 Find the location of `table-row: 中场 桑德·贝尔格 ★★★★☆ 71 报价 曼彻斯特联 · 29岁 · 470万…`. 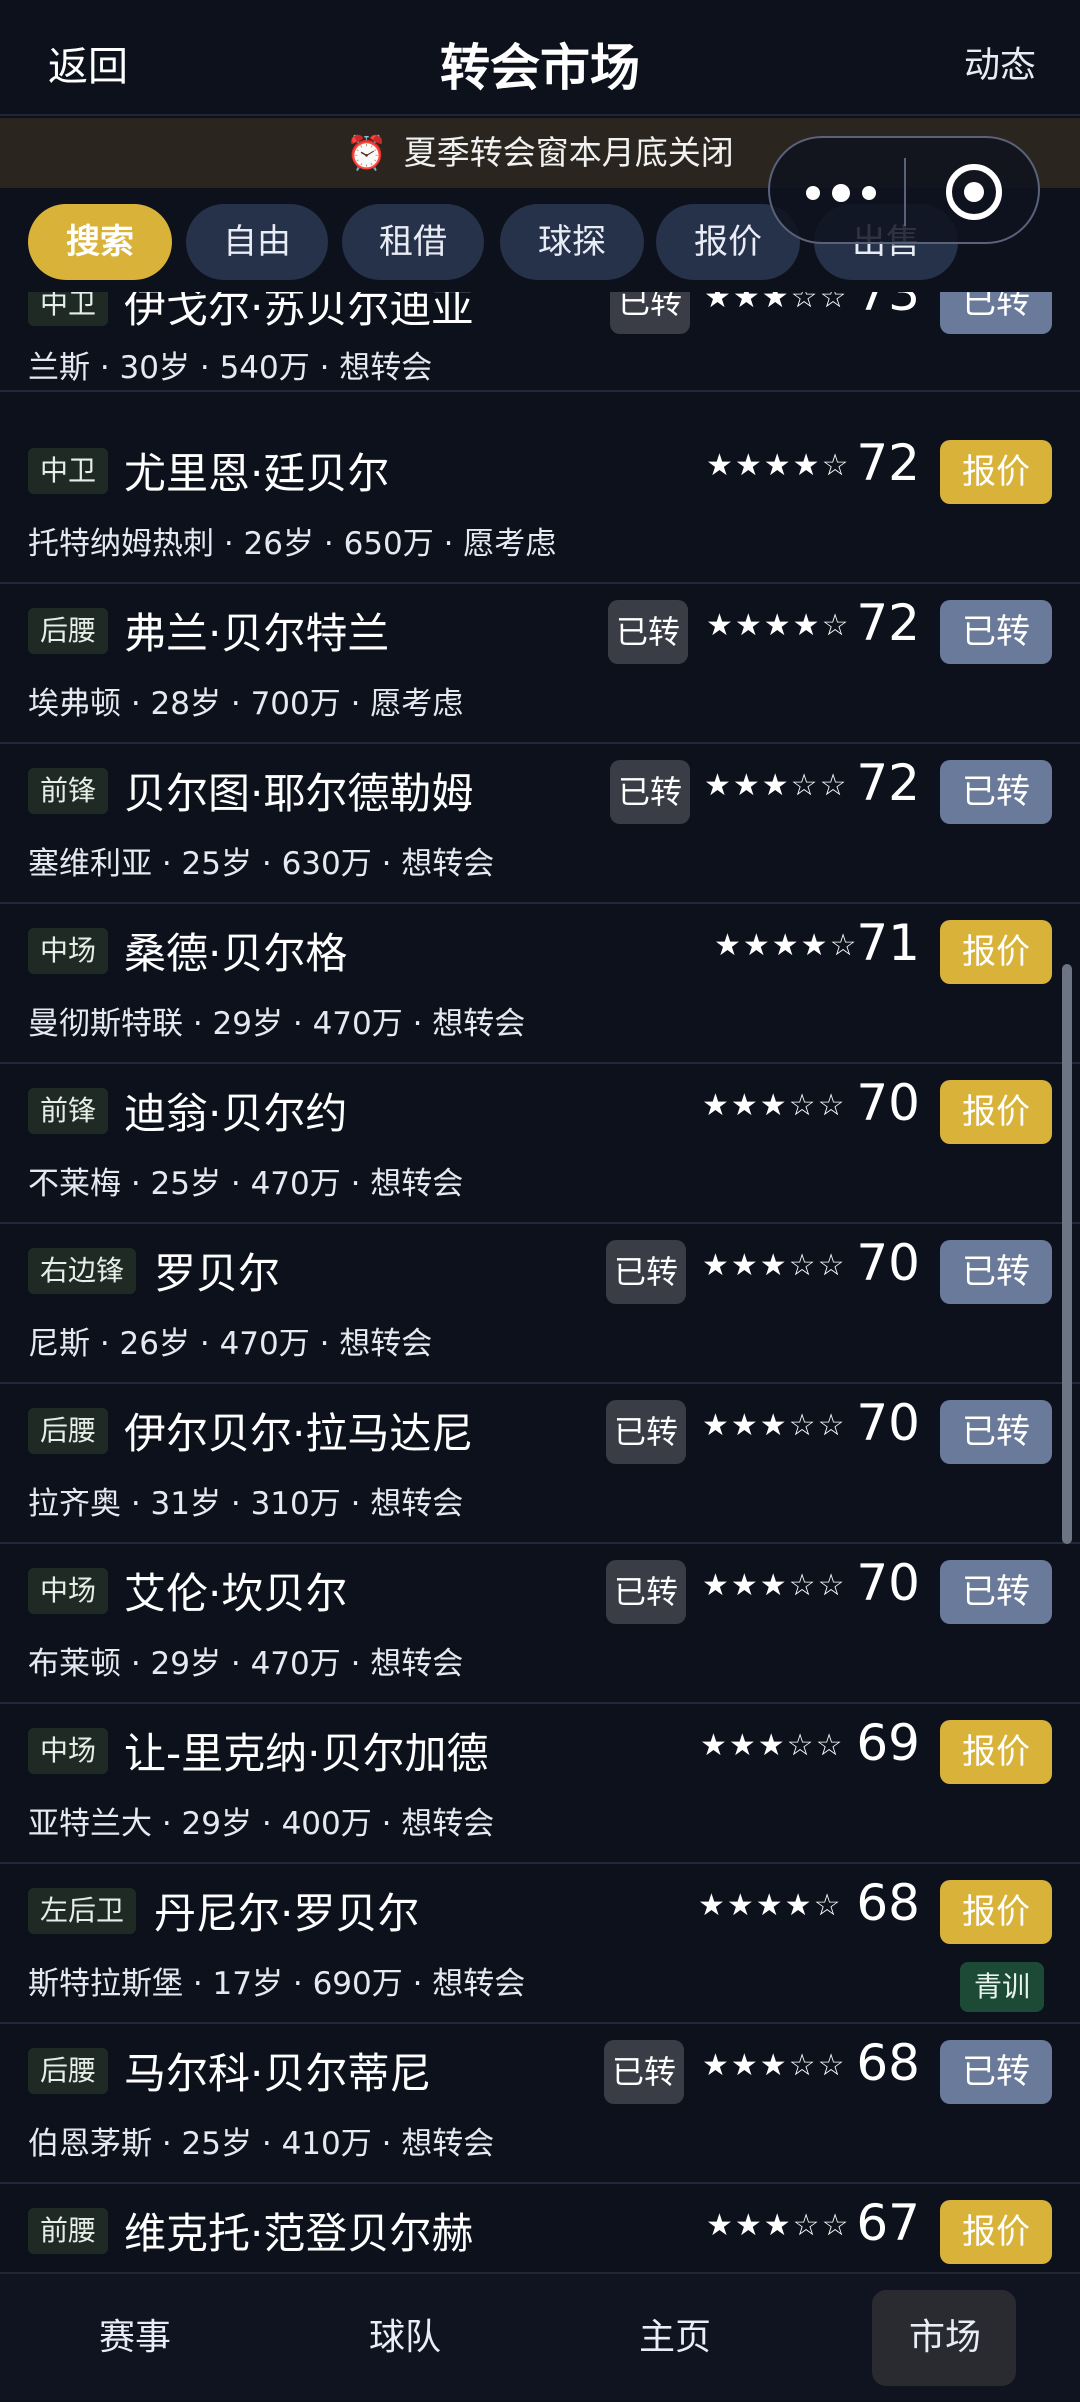

table-row: 中场 桑德·贝尔格 ★★★★☆ 71 报价 曼彻斯特联 · 29岁 · 470万… is located at coordinates (540, 984).